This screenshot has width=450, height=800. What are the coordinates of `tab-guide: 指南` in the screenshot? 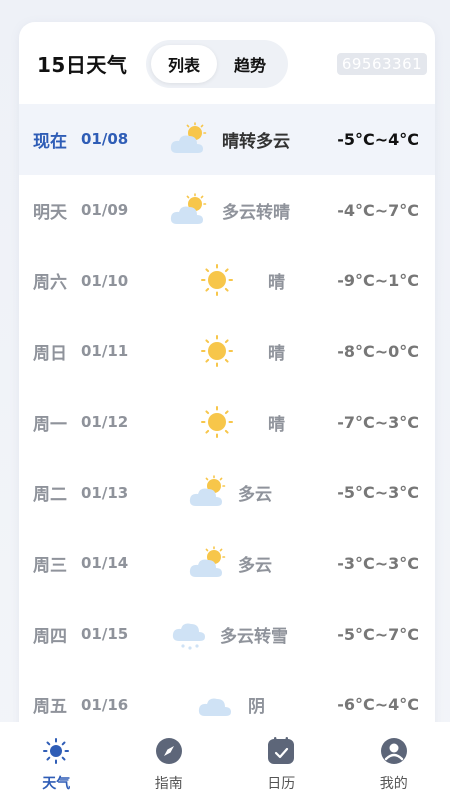 It's located at (169, 761).